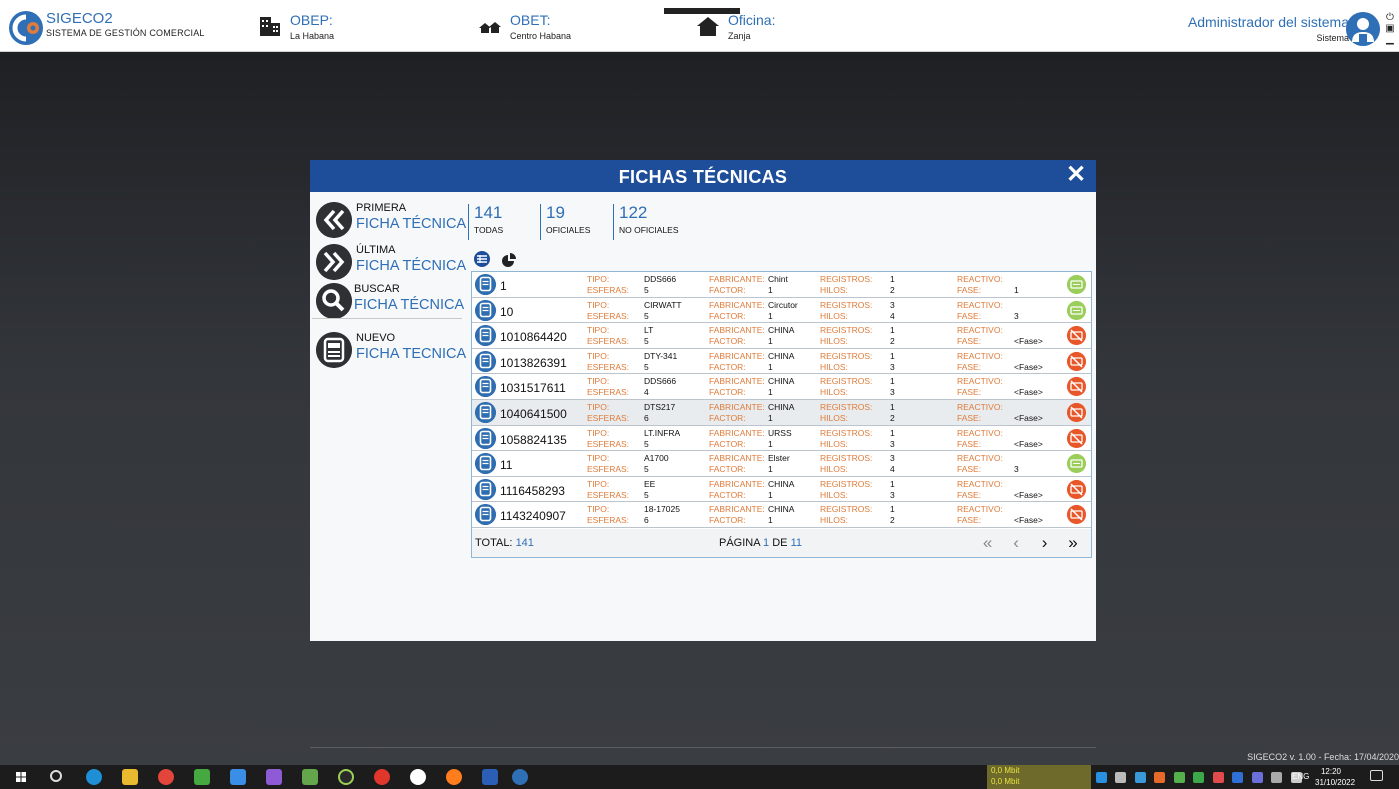 Image resolution: width=1399 pixels, height=789 pixels. Describe the element at coordinates (1121, 777) in the screenshot. I see `tray-printer-icon` at that location.